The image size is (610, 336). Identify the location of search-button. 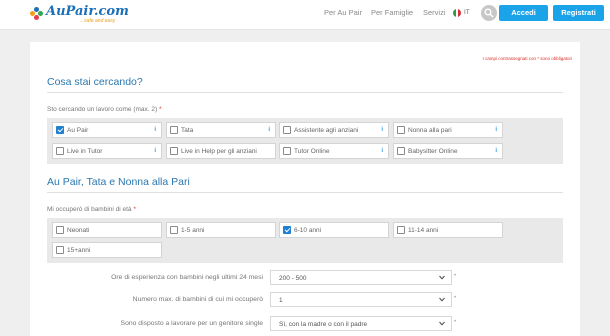
(489, 13).